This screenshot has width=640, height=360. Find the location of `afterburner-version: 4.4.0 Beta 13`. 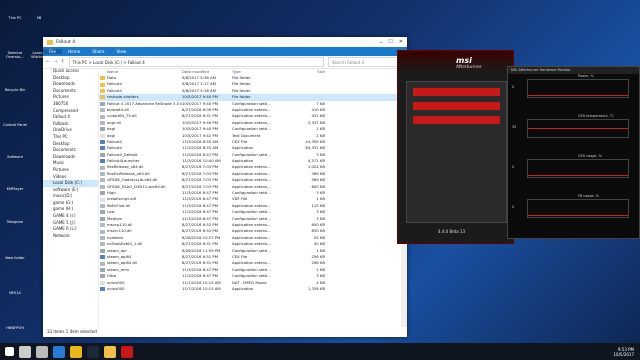

afterburner-version: 4.4.0 Beta 13 is located at coordinates (452, 231).